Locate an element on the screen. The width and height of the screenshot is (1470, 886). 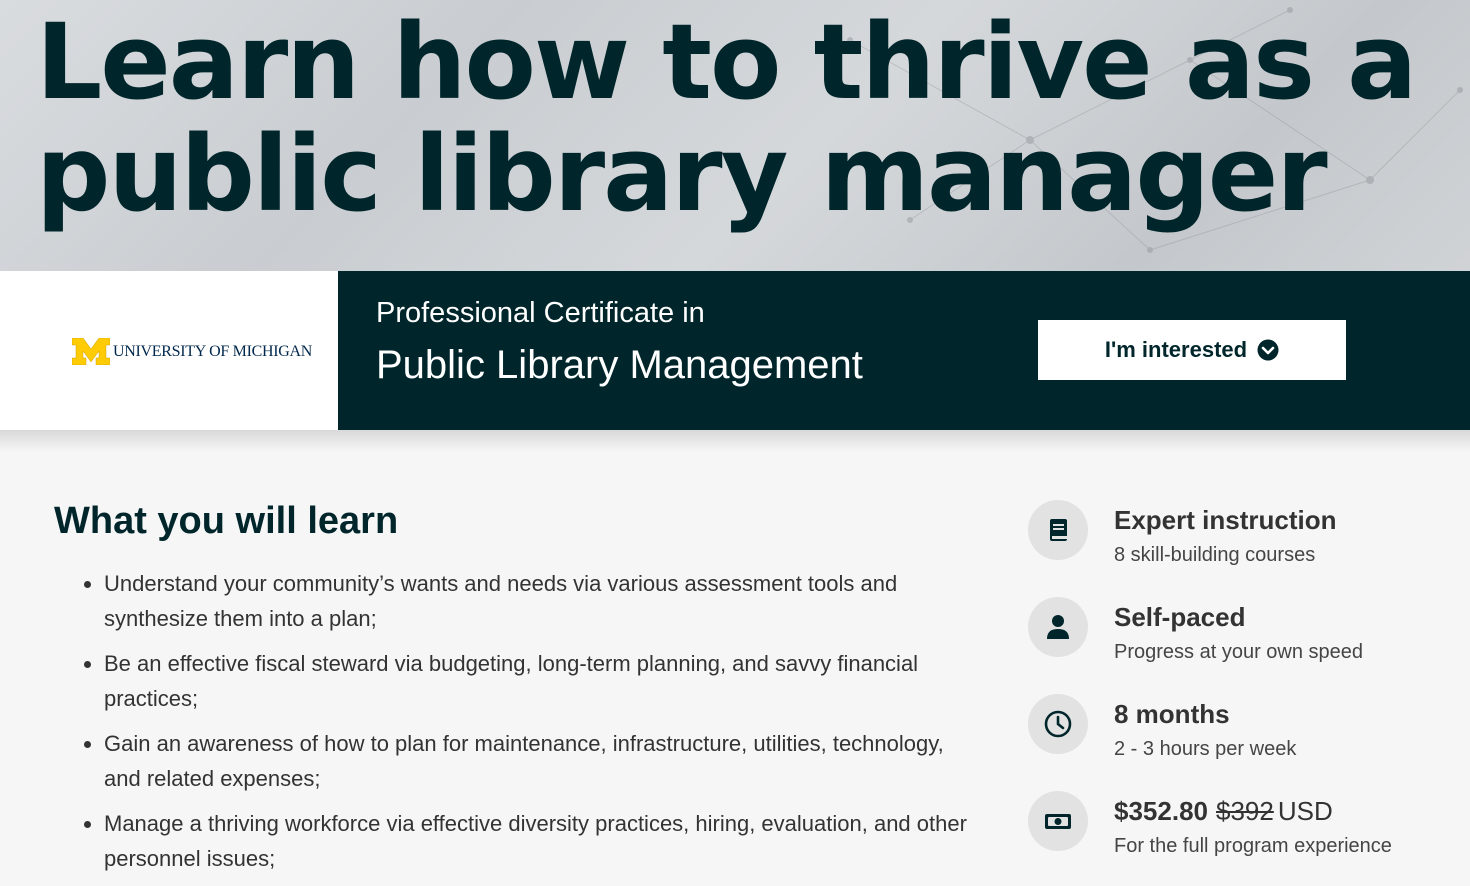
clock-icon is located at coordinates (1058, 724).